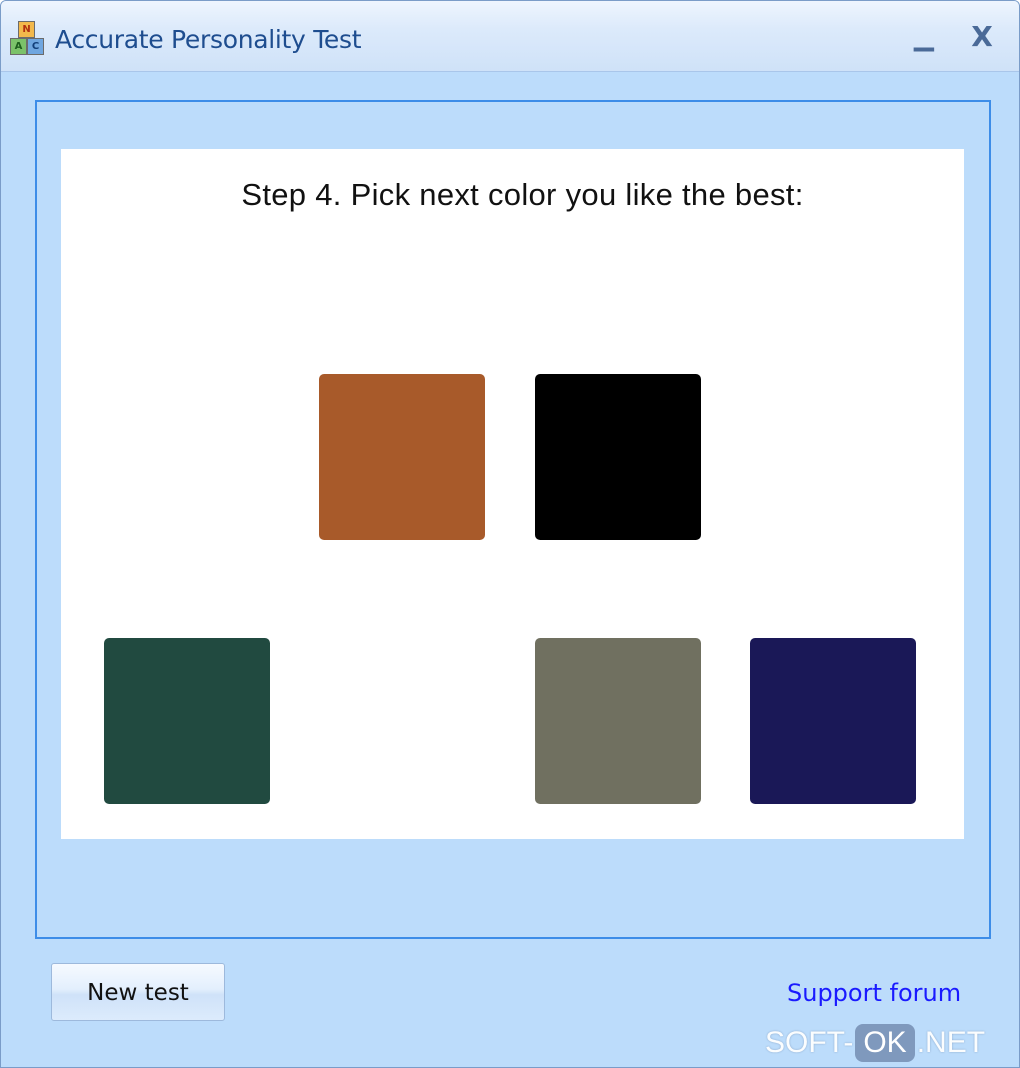  I want to click on new-test-button: New test, so click(138, 992).